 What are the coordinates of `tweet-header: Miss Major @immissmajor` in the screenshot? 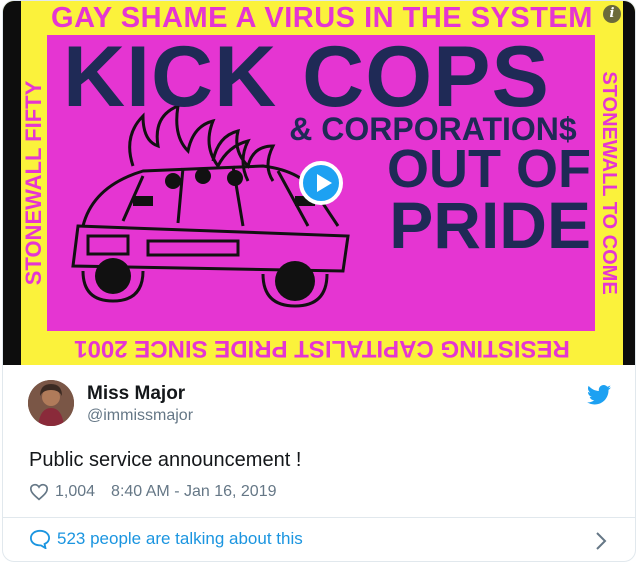 It's located at (319, 405).